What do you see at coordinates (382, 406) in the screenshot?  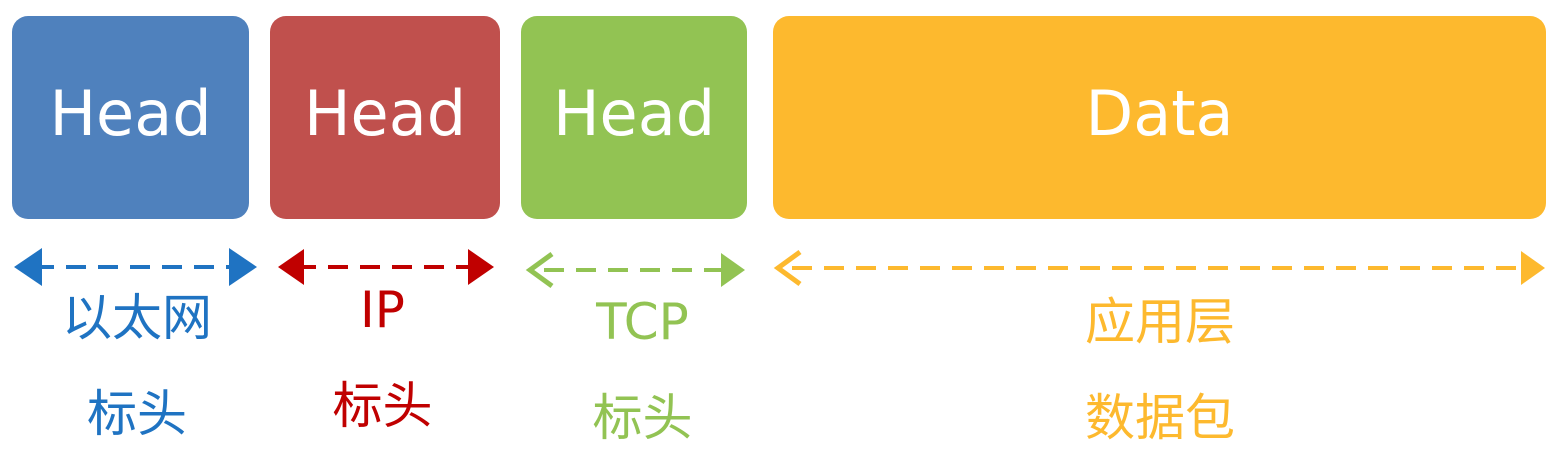 I see `ip-header-label-line2: 标头` at bounding box center [382, 406].